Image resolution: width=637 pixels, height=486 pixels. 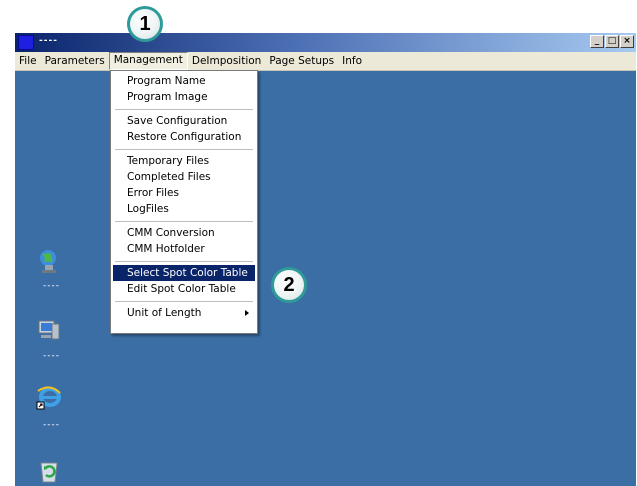 I want to click on menu-item-label: Unit of Length, so click(x=164, y=313).